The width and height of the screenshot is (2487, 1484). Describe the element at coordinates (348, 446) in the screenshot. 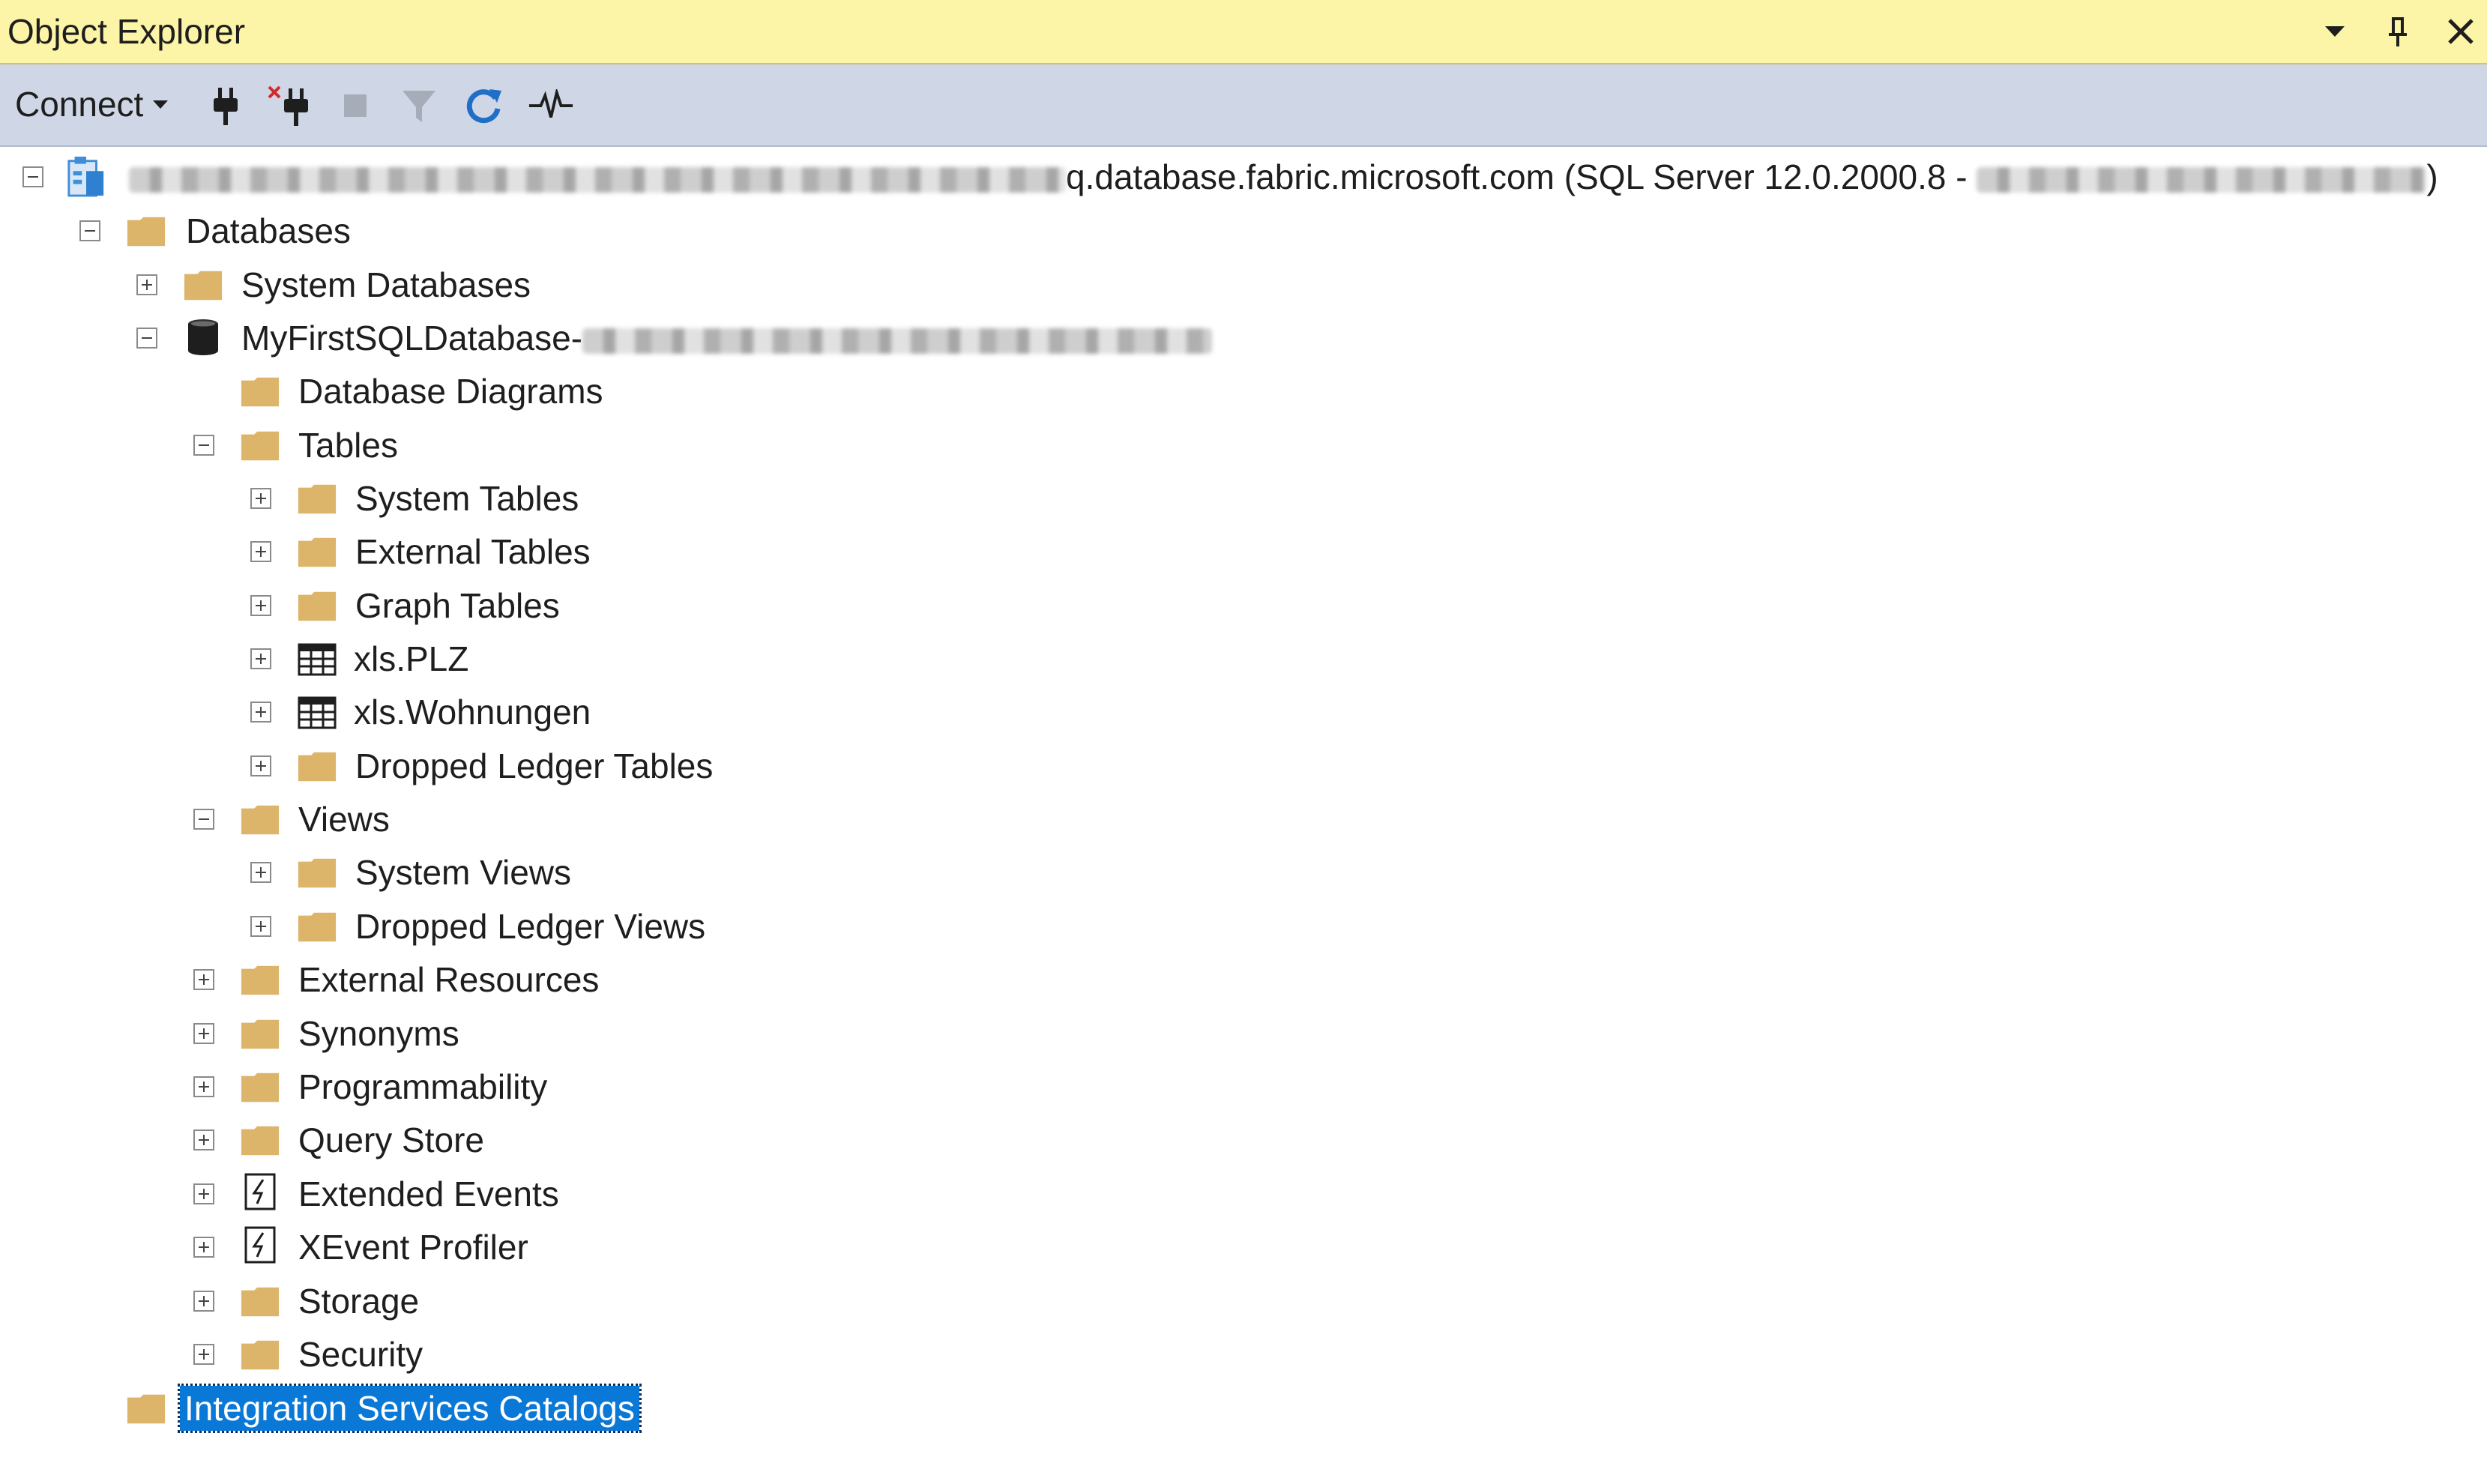

I see `tree-label: Tables` at that location.